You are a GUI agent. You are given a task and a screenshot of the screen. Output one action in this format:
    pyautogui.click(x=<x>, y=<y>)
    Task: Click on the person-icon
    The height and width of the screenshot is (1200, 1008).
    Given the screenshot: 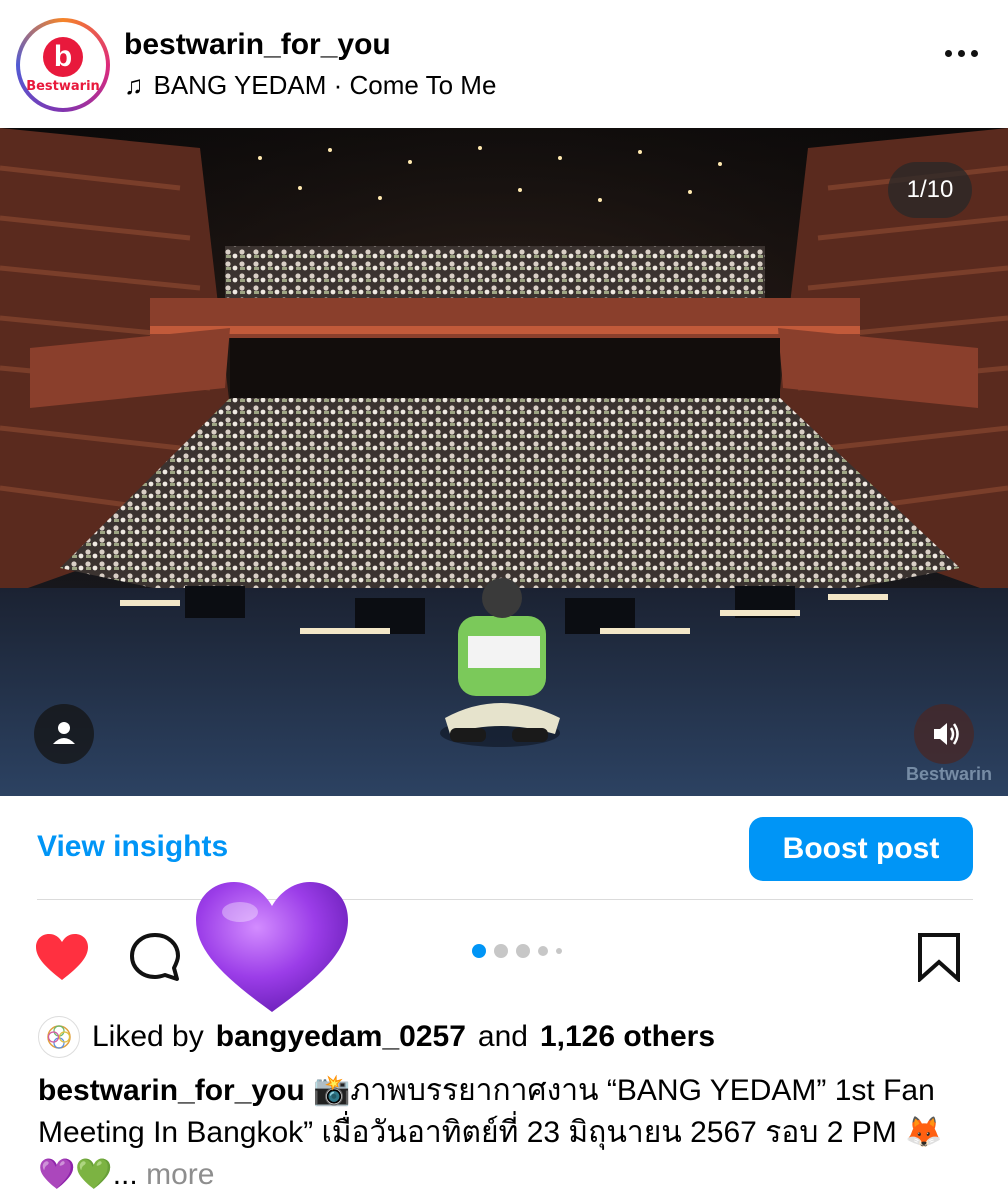 What is the action you would take?
    pyautogui.click(x=64, y=734)
    